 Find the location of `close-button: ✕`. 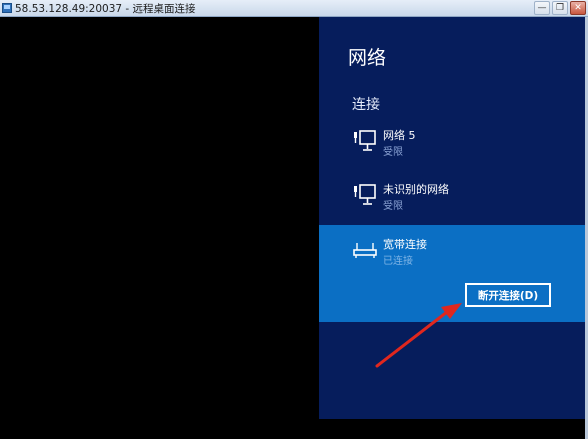

close-button: ✕ is located at coordinates (578, 8).